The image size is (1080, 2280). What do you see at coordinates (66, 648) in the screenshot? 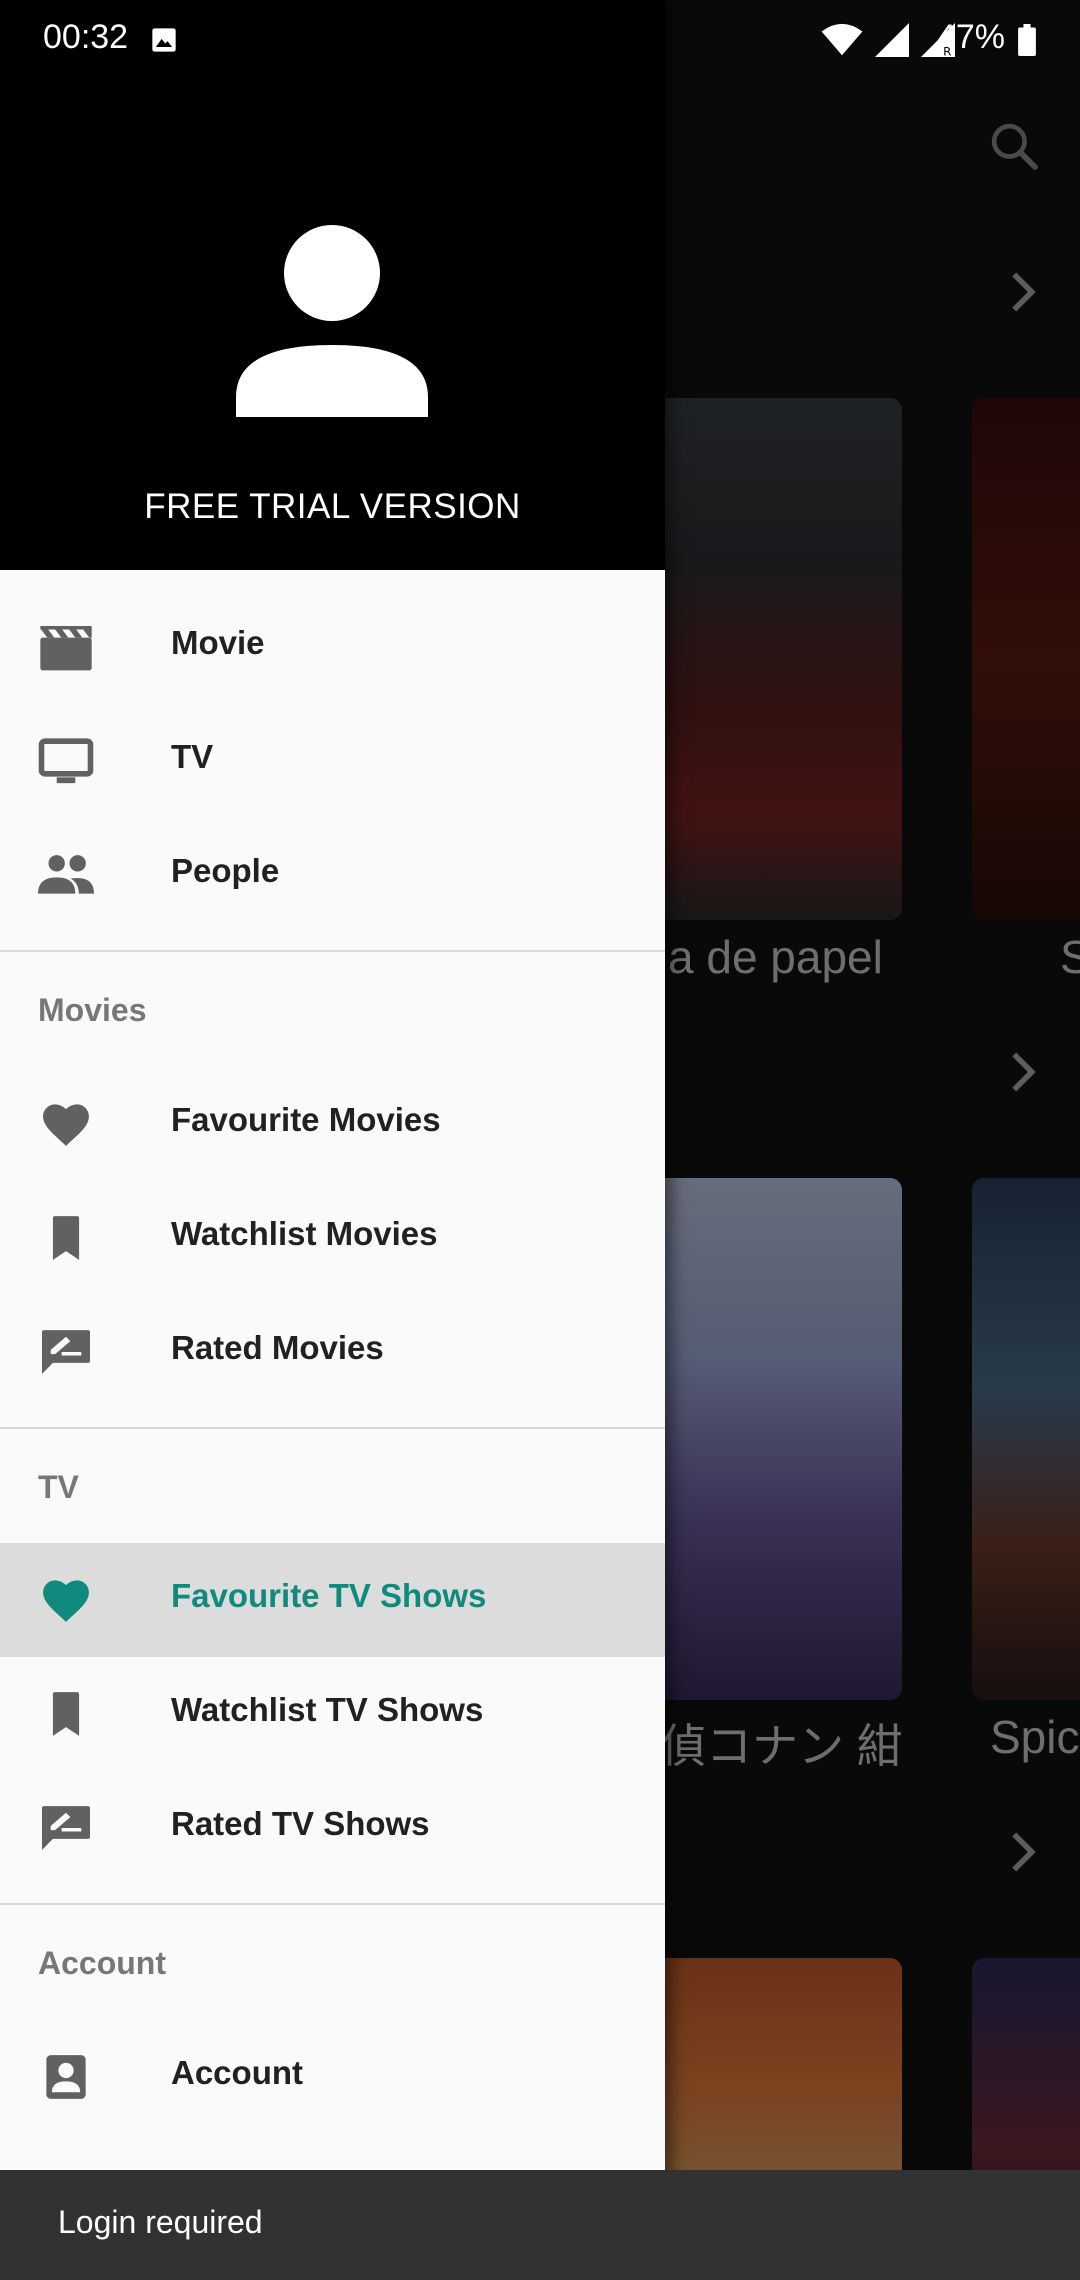
I see `movie-clapper-icon` at bounding box center [66, 648].